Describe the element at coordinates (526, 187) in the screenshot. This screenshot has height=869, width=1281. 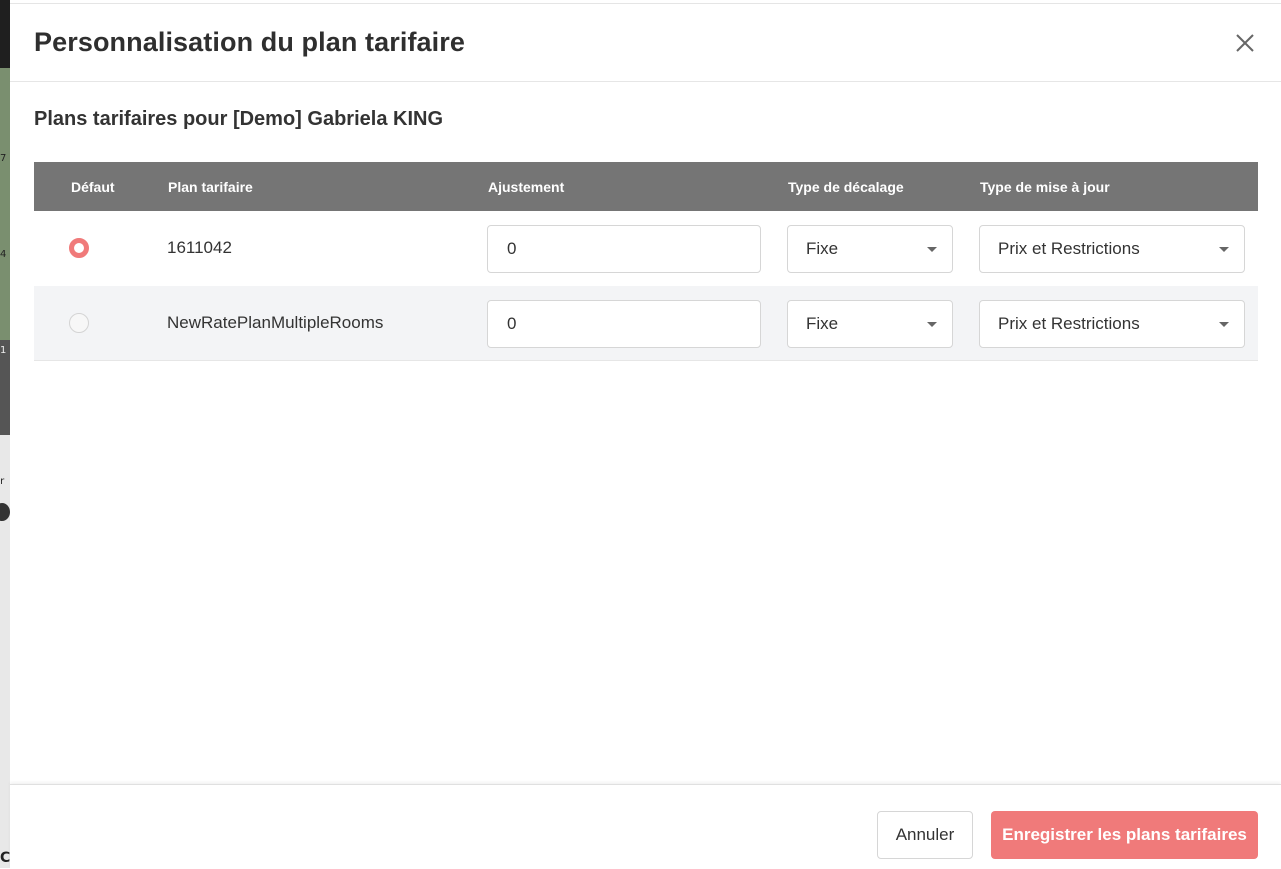
I see `header-adjustment: Ajustement` at that location.